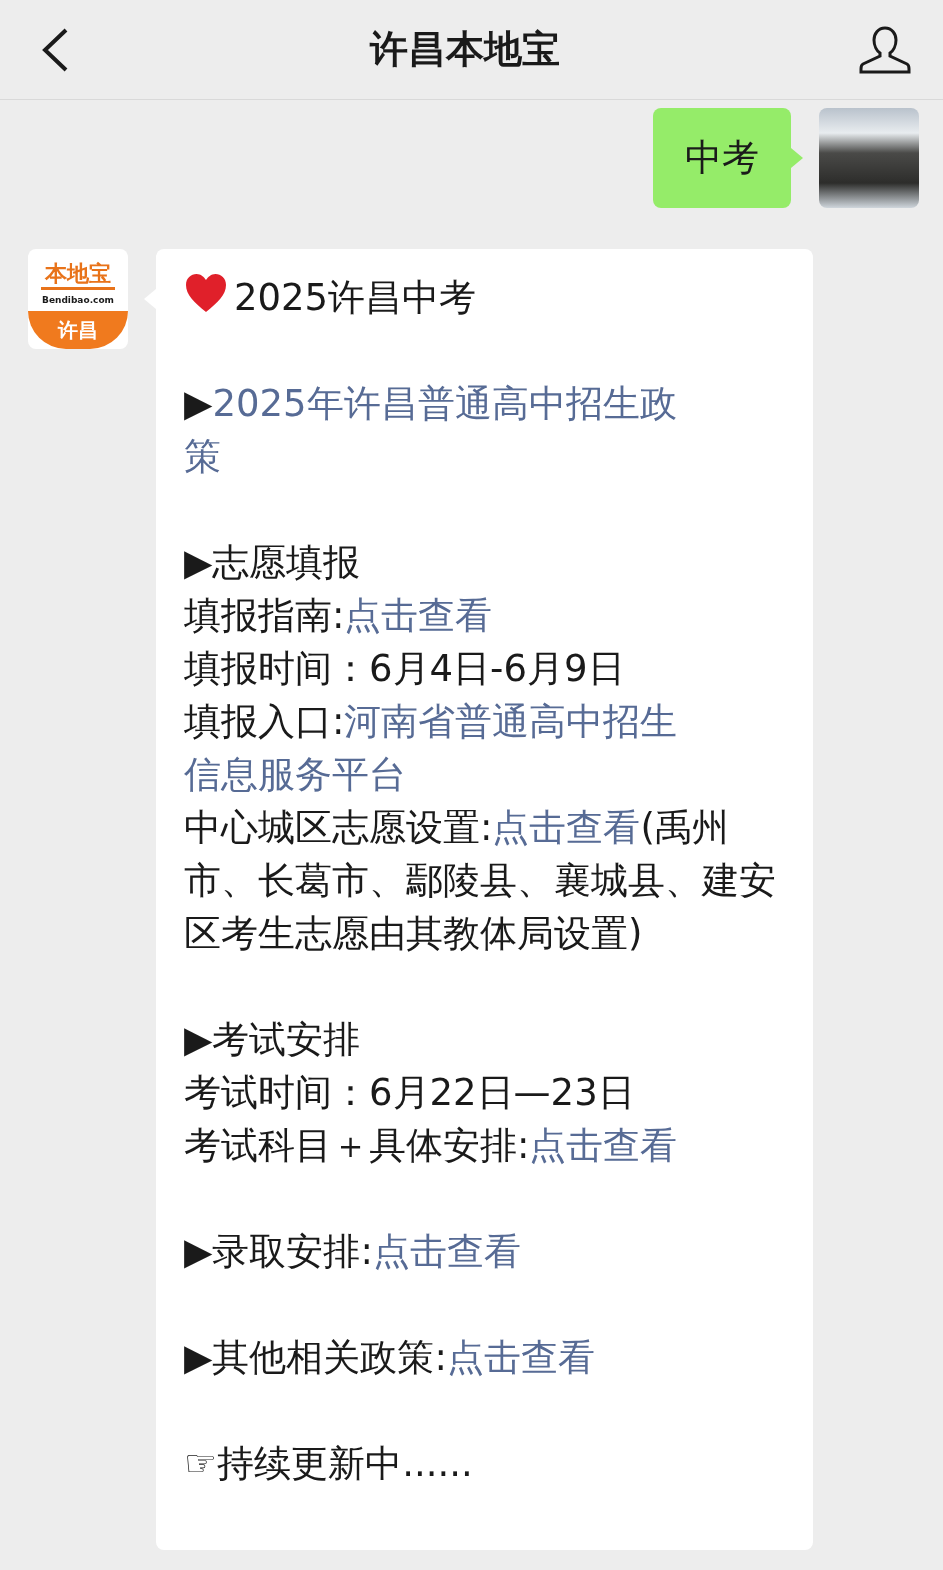 Image resolution: width=943 pixels, height=1570 pixels. What do you see at coordinates (78, 300) in the screenshot?
I see `logo-text: Bendibao.com` at bounding box center [78, 300].